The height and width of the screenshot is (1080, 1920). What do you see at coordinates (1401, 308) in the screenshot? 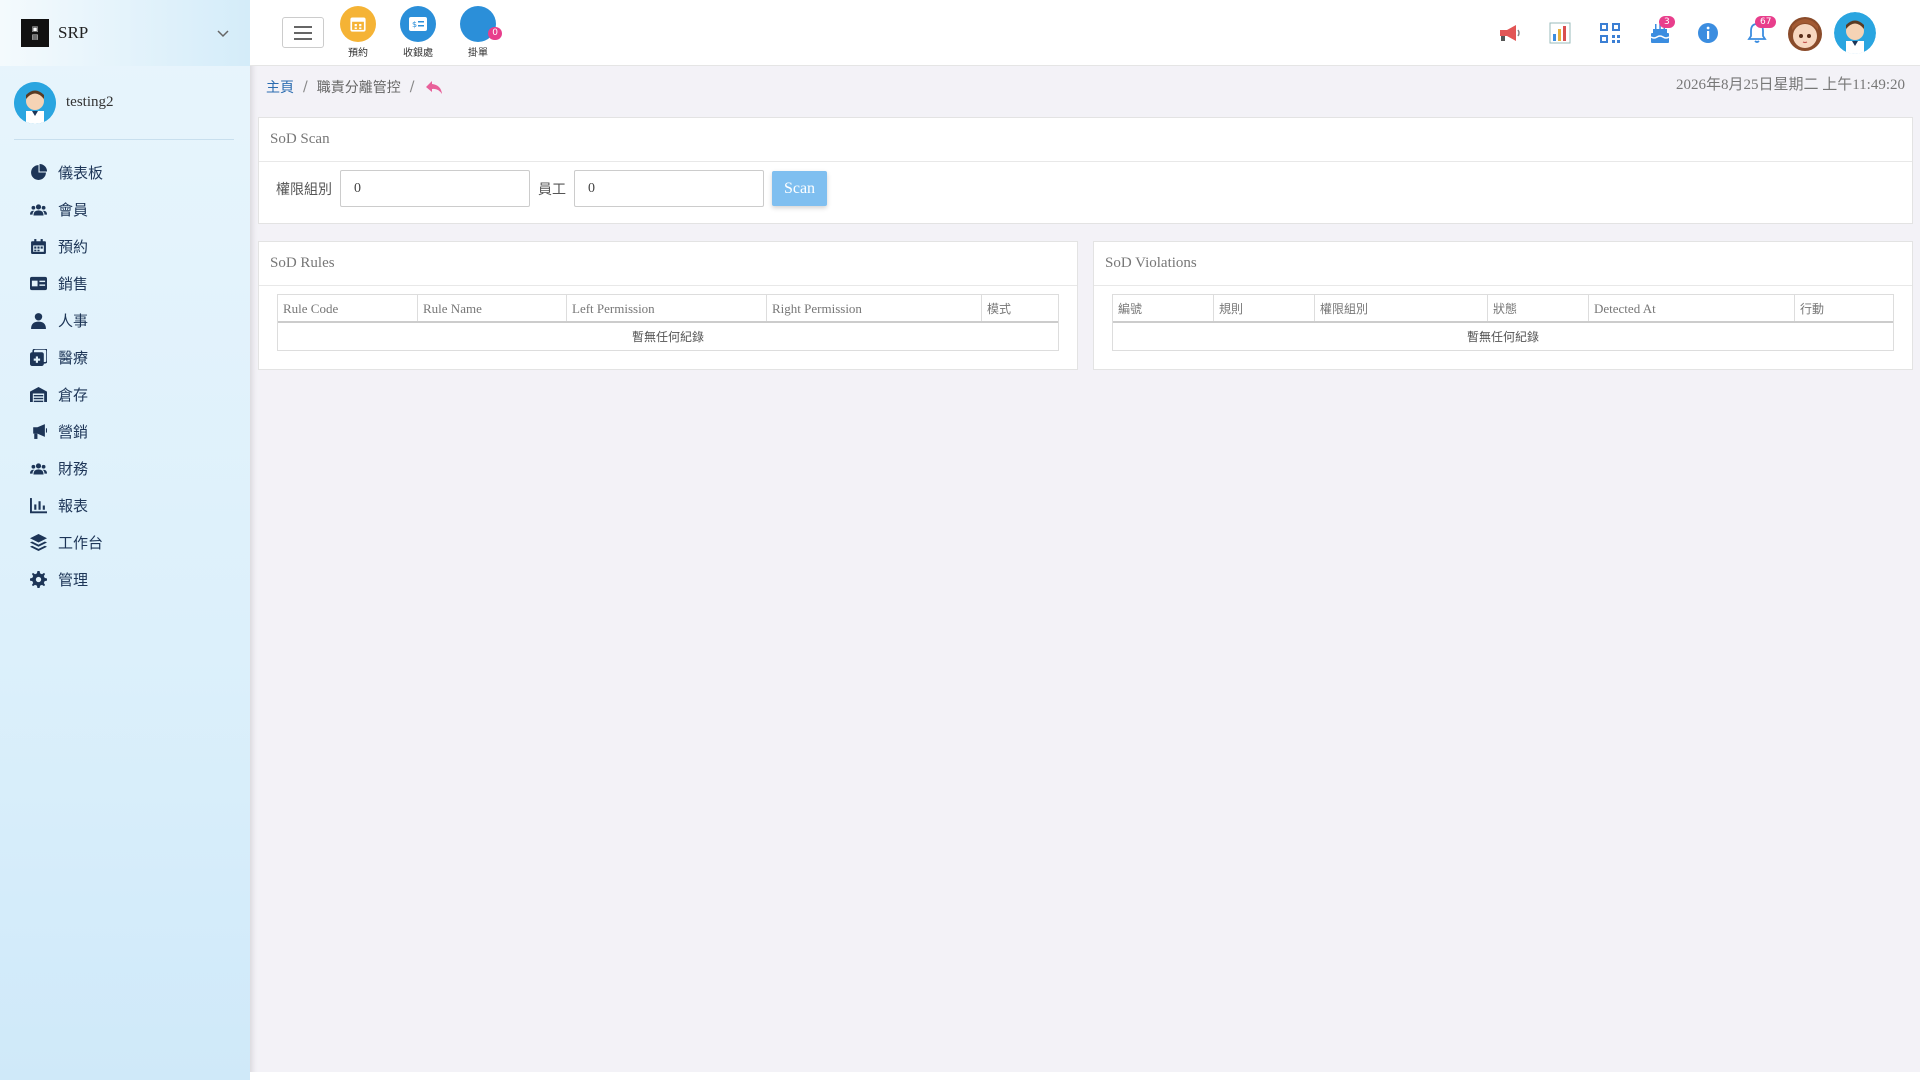
I see `column-header: 權限組別` at bounding box center [1401, 308].